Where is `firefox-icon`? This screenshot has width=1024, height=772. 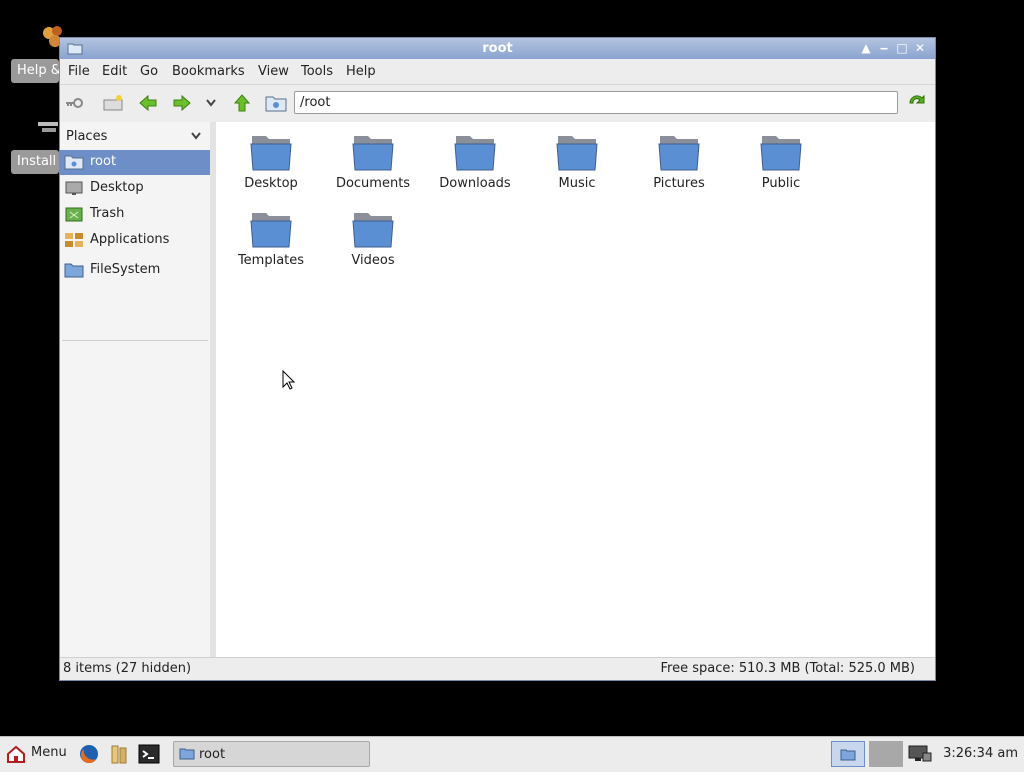 firefox-icon is located at coordinates (89, 756).